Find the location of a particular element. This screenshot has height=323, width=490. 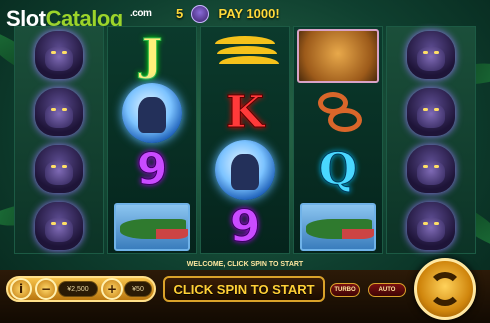

plus-icon: + is located at coordinates (112, 289).